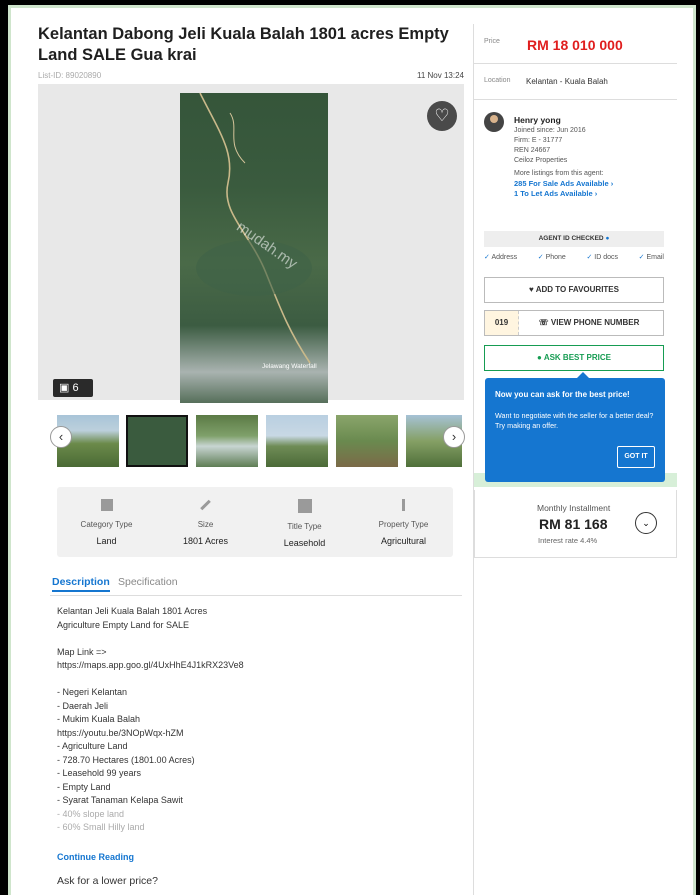  What do you see at coordinates (571, 238) in the screenshot?
I see `id-checked-label: AGENT ID CHECKED` at bounding box center [571, 238].